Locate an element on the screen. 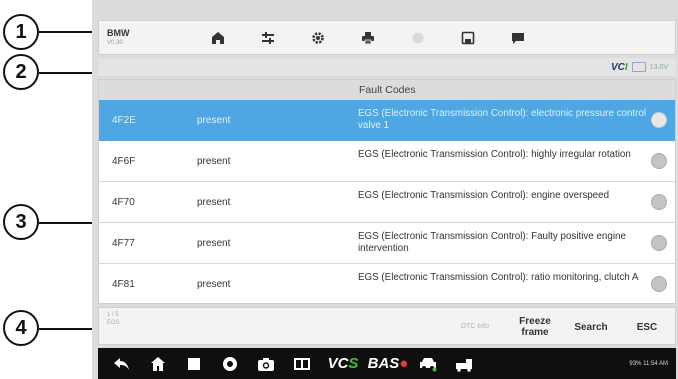 This screenshot has height=379, width=678. android-home-icon is located at coordinates (158, 363).